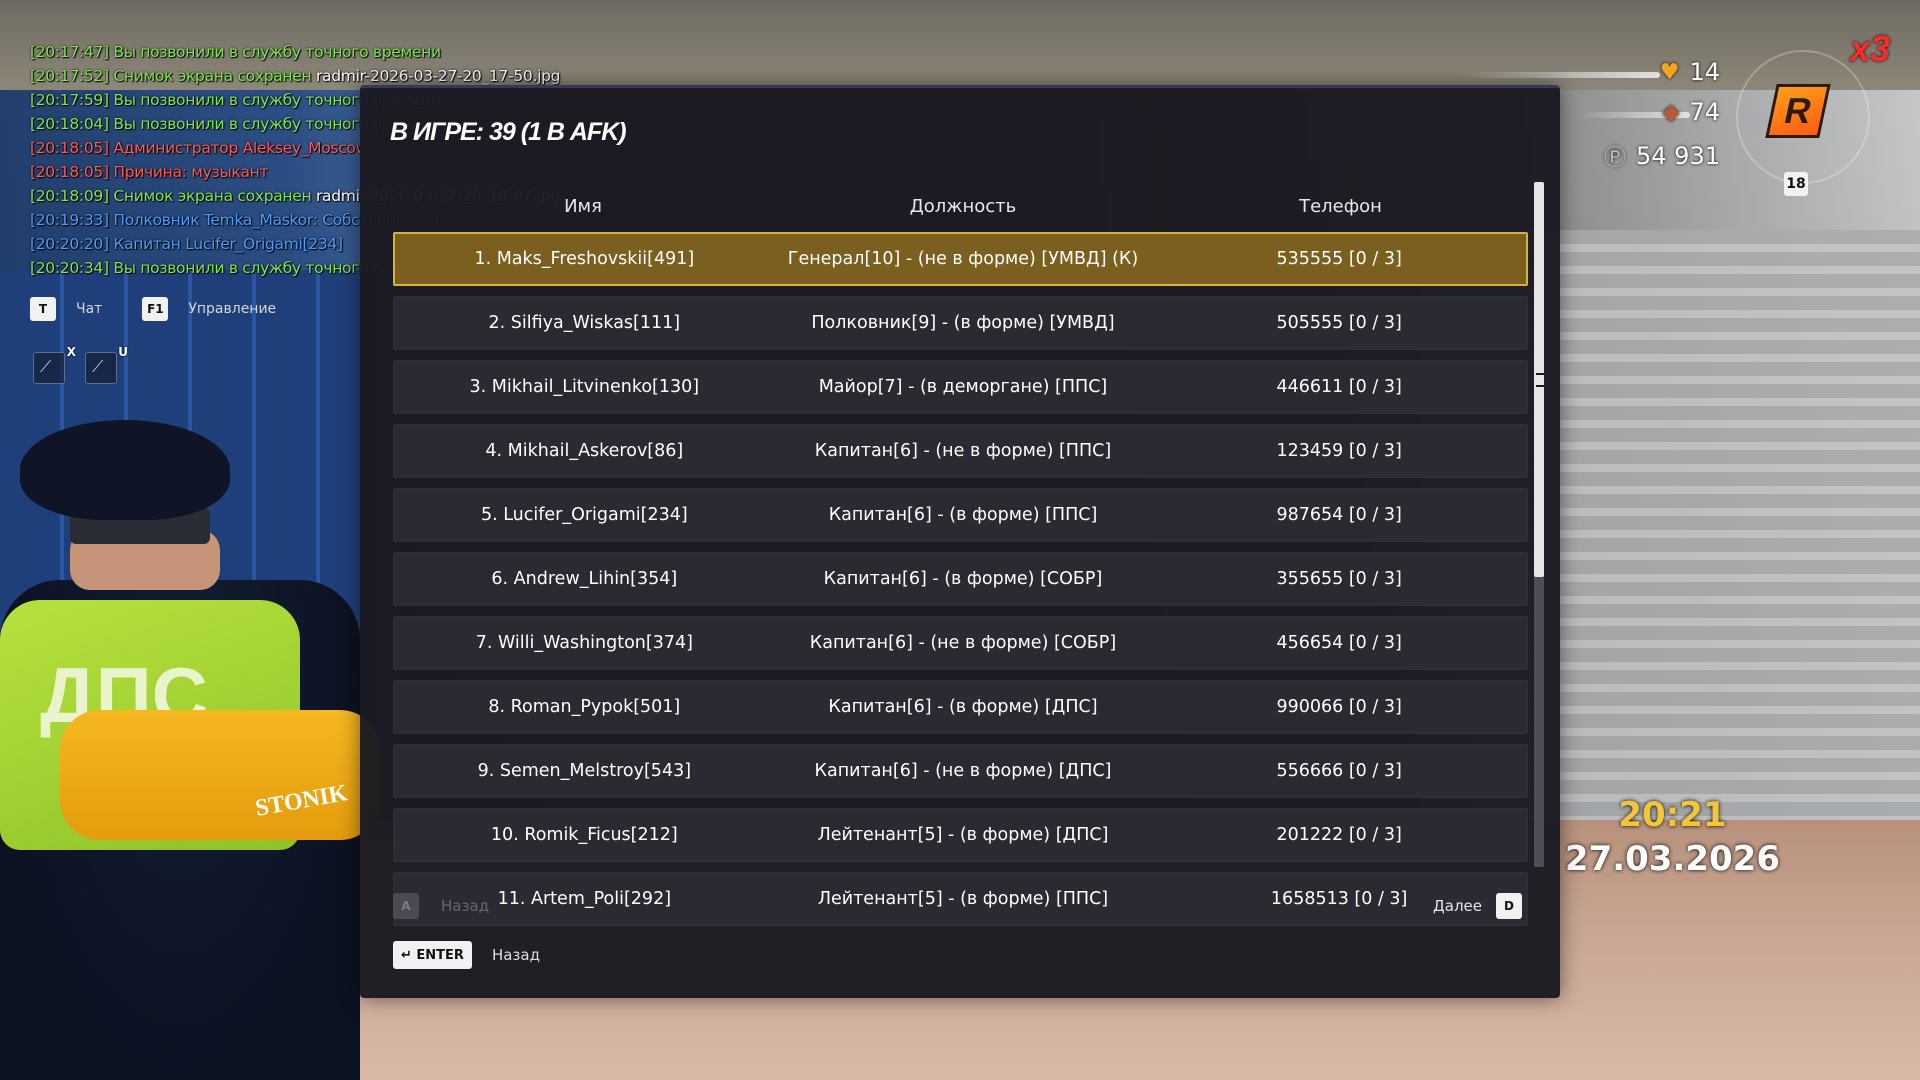  Describe the element at coordinates (583, 206) in the screenshot. I see `column-name: Имя` at that location.